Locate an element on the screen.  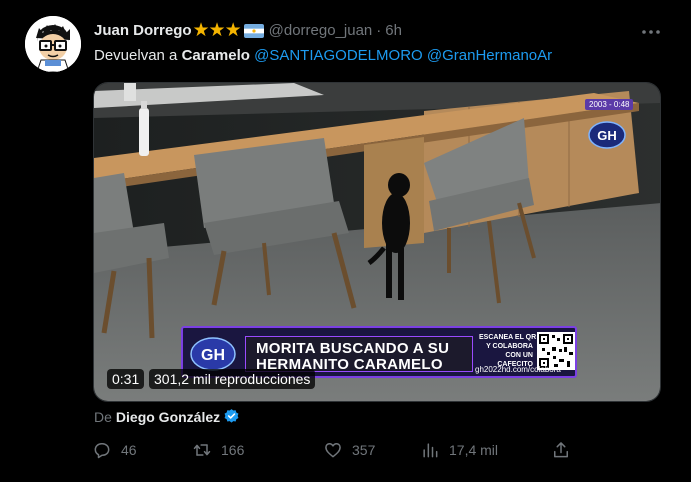
heart-icon is located at coordinates (333, 450).